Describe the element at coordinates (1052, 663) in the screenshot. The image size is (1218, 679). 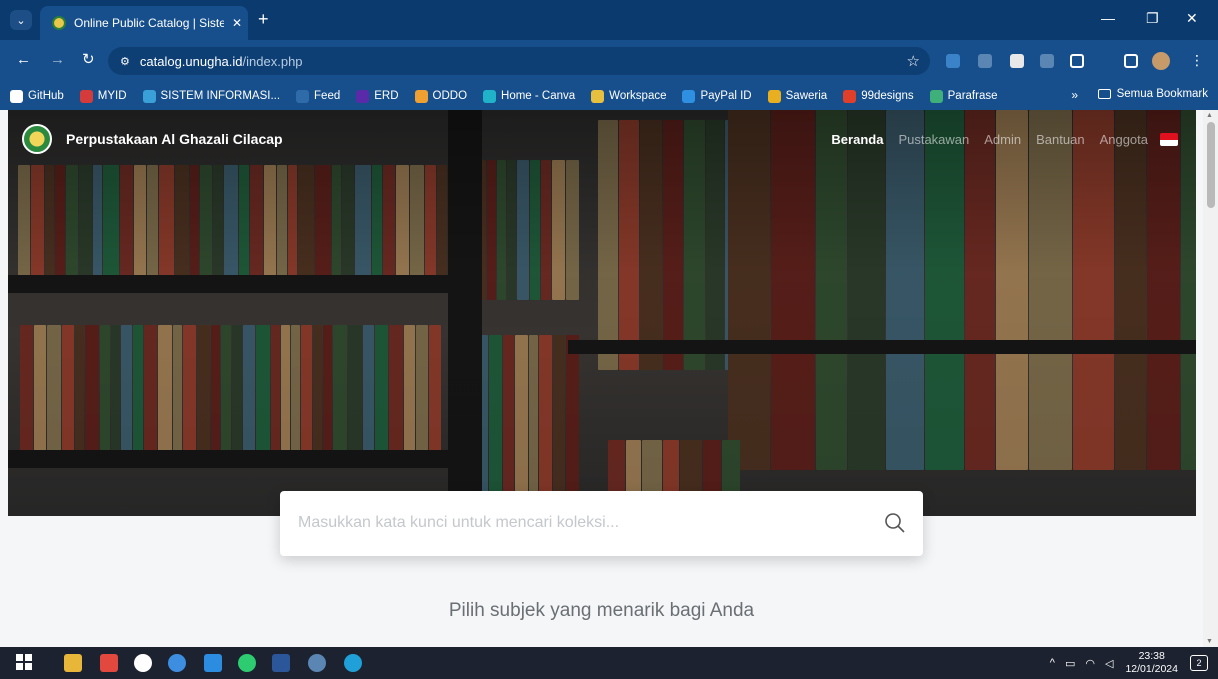
I see `tray-chevron-icon: ^` at that location.